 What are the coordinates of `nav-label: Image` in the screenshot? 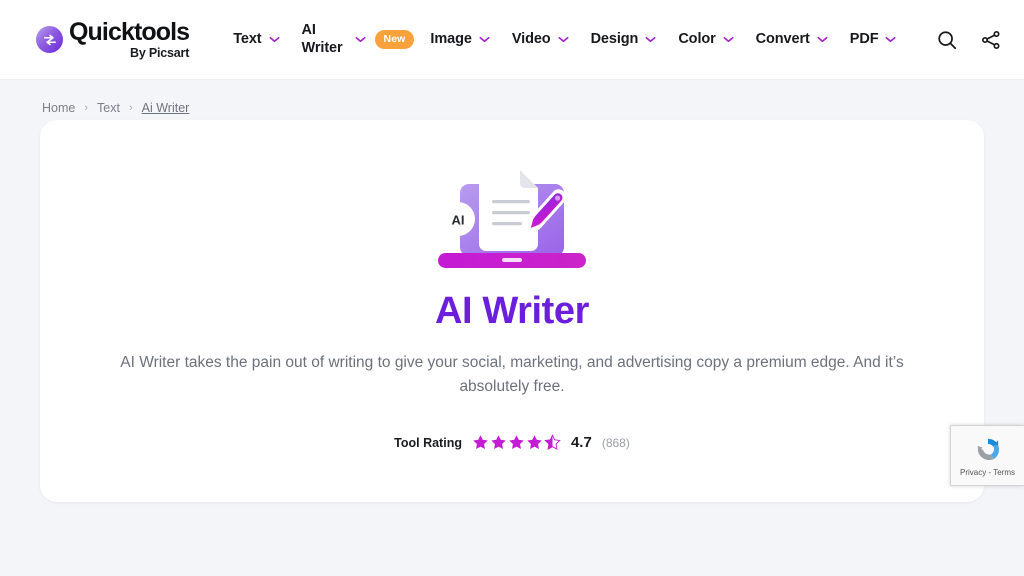 It's located at (451, 38).